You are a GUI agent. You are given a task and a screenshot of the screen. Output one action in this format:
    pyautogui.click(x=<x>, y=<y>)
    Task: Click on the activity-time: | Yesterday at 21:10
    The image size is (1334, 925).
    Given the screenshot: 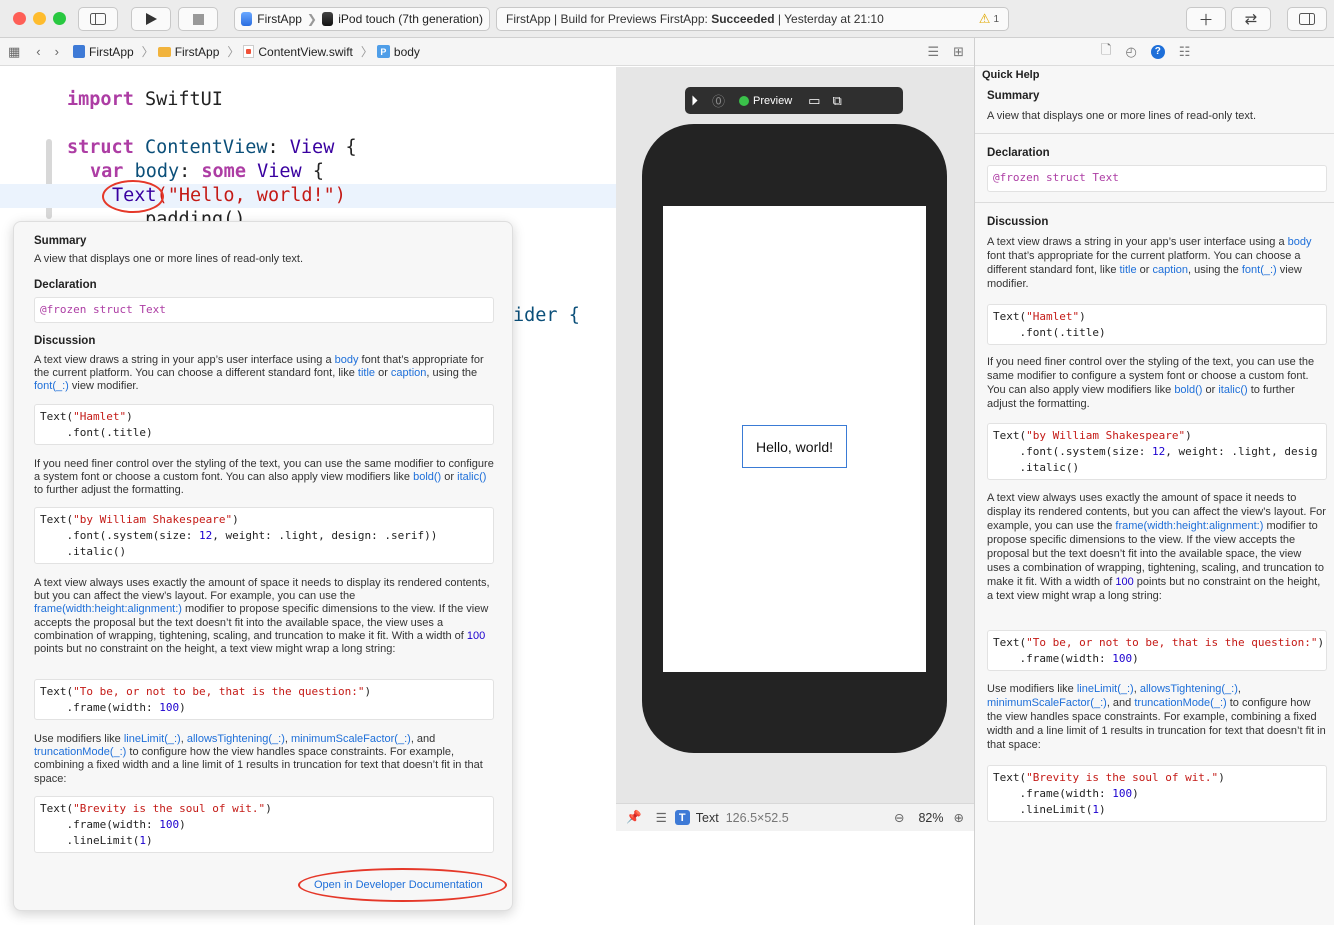 What is the action you would take?
    pyautogui.click(x=830, y=19)
    